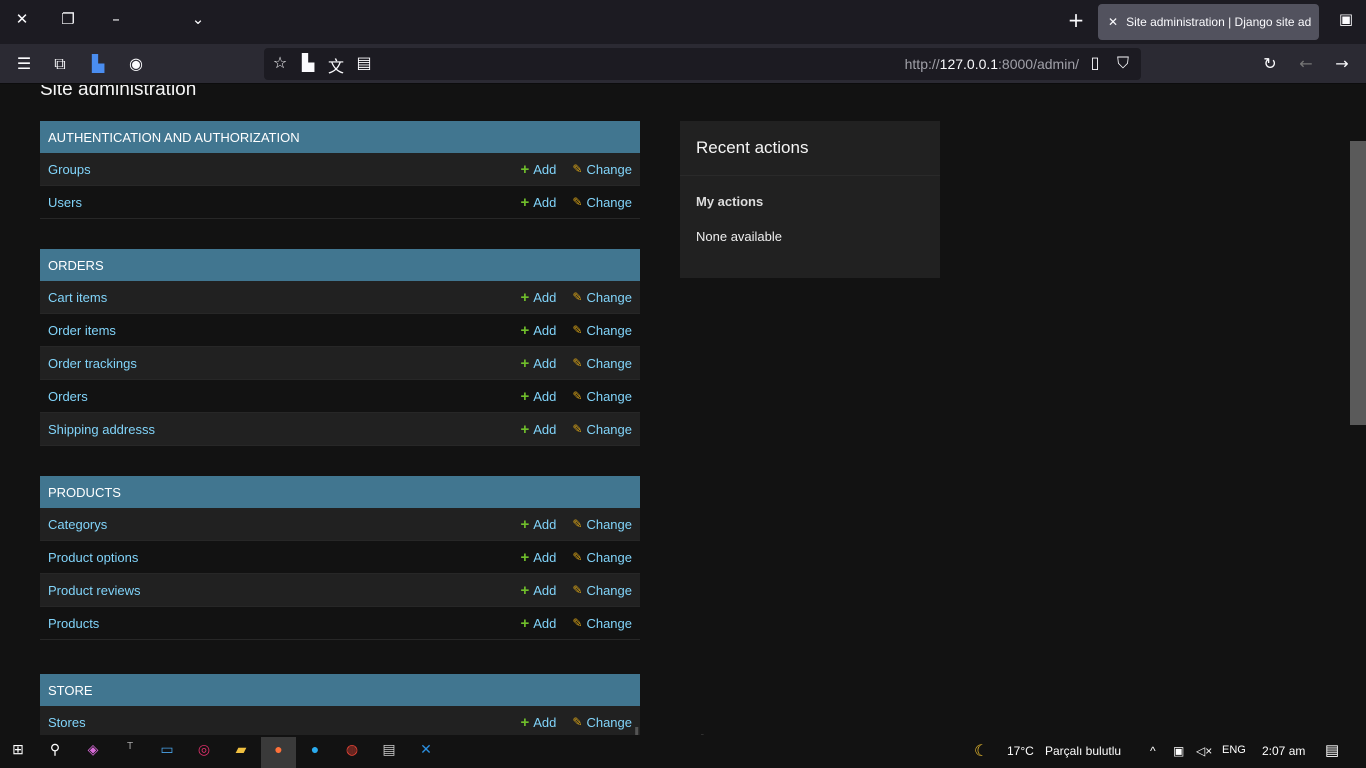  What do you see at coordinates (68, 19) in the screenshot?
I see `restore-window-icon: ❐` at bounding box center [68, 19].